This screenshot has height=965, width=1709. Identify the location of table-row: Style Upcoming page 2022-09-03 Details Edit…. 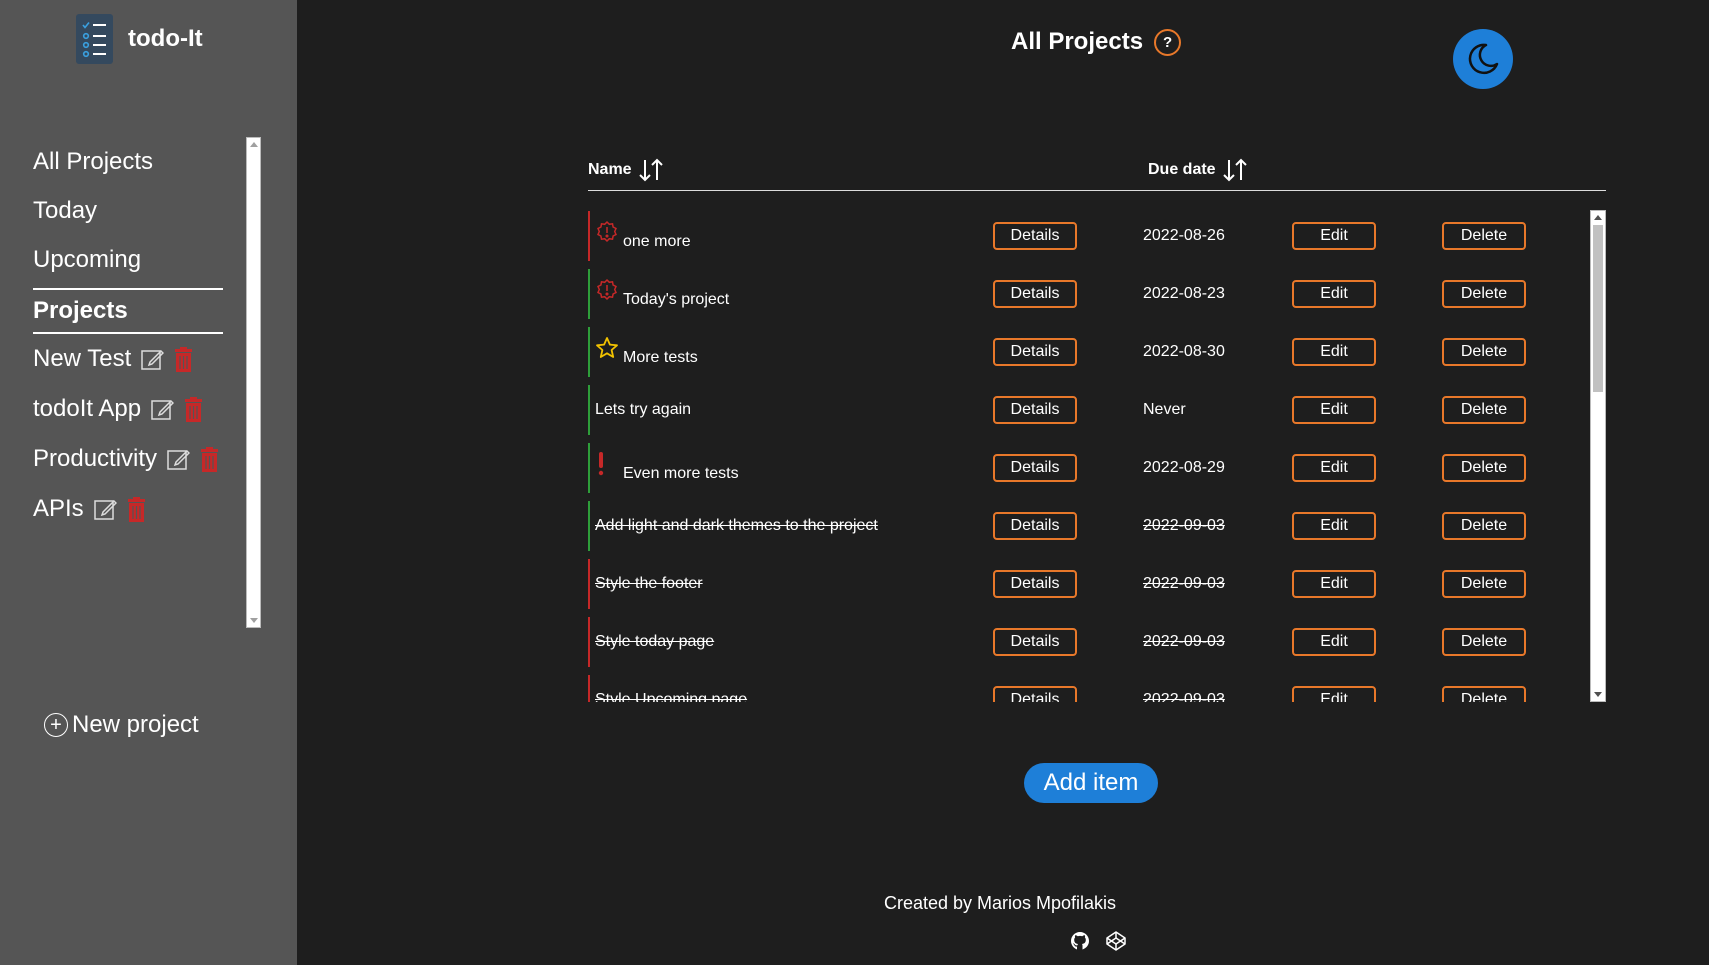
(1097, 688).